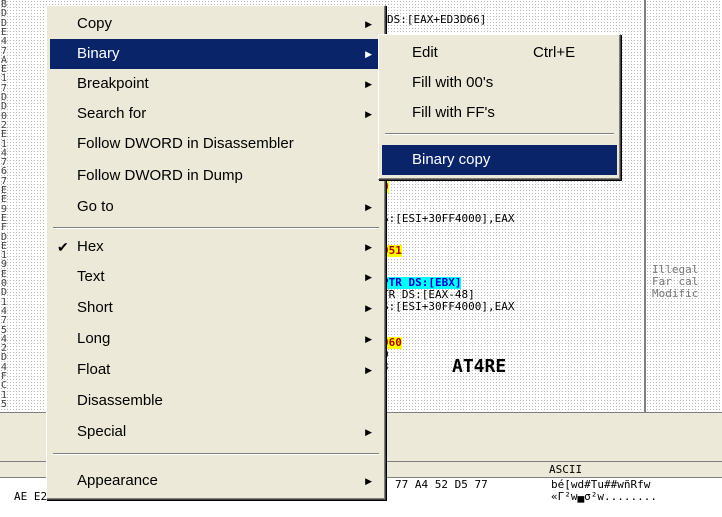 The width and height of the screenshot is (722, 517). Describe the element at coordinates (441, 485) in the screenshot. I see `dump-hex-row: 77 A4 52 D5 77` at that location.